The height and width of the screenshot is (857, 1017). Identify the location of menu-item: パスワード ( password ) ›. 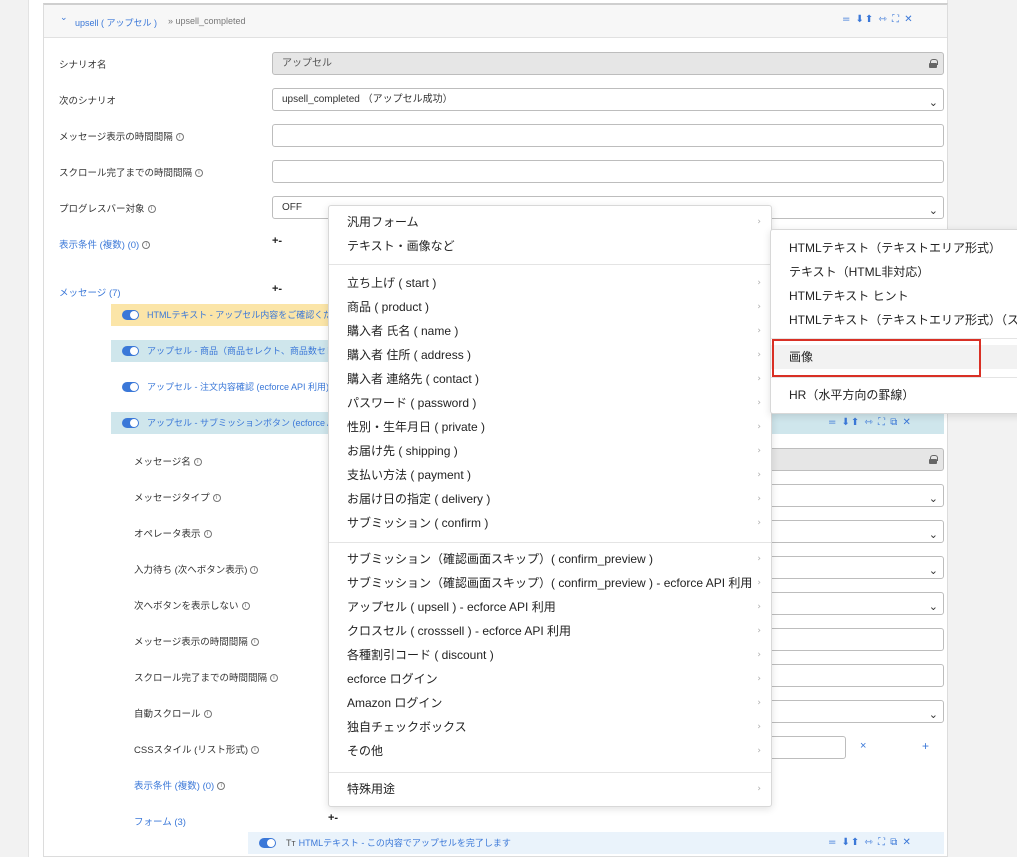
(550, 403).